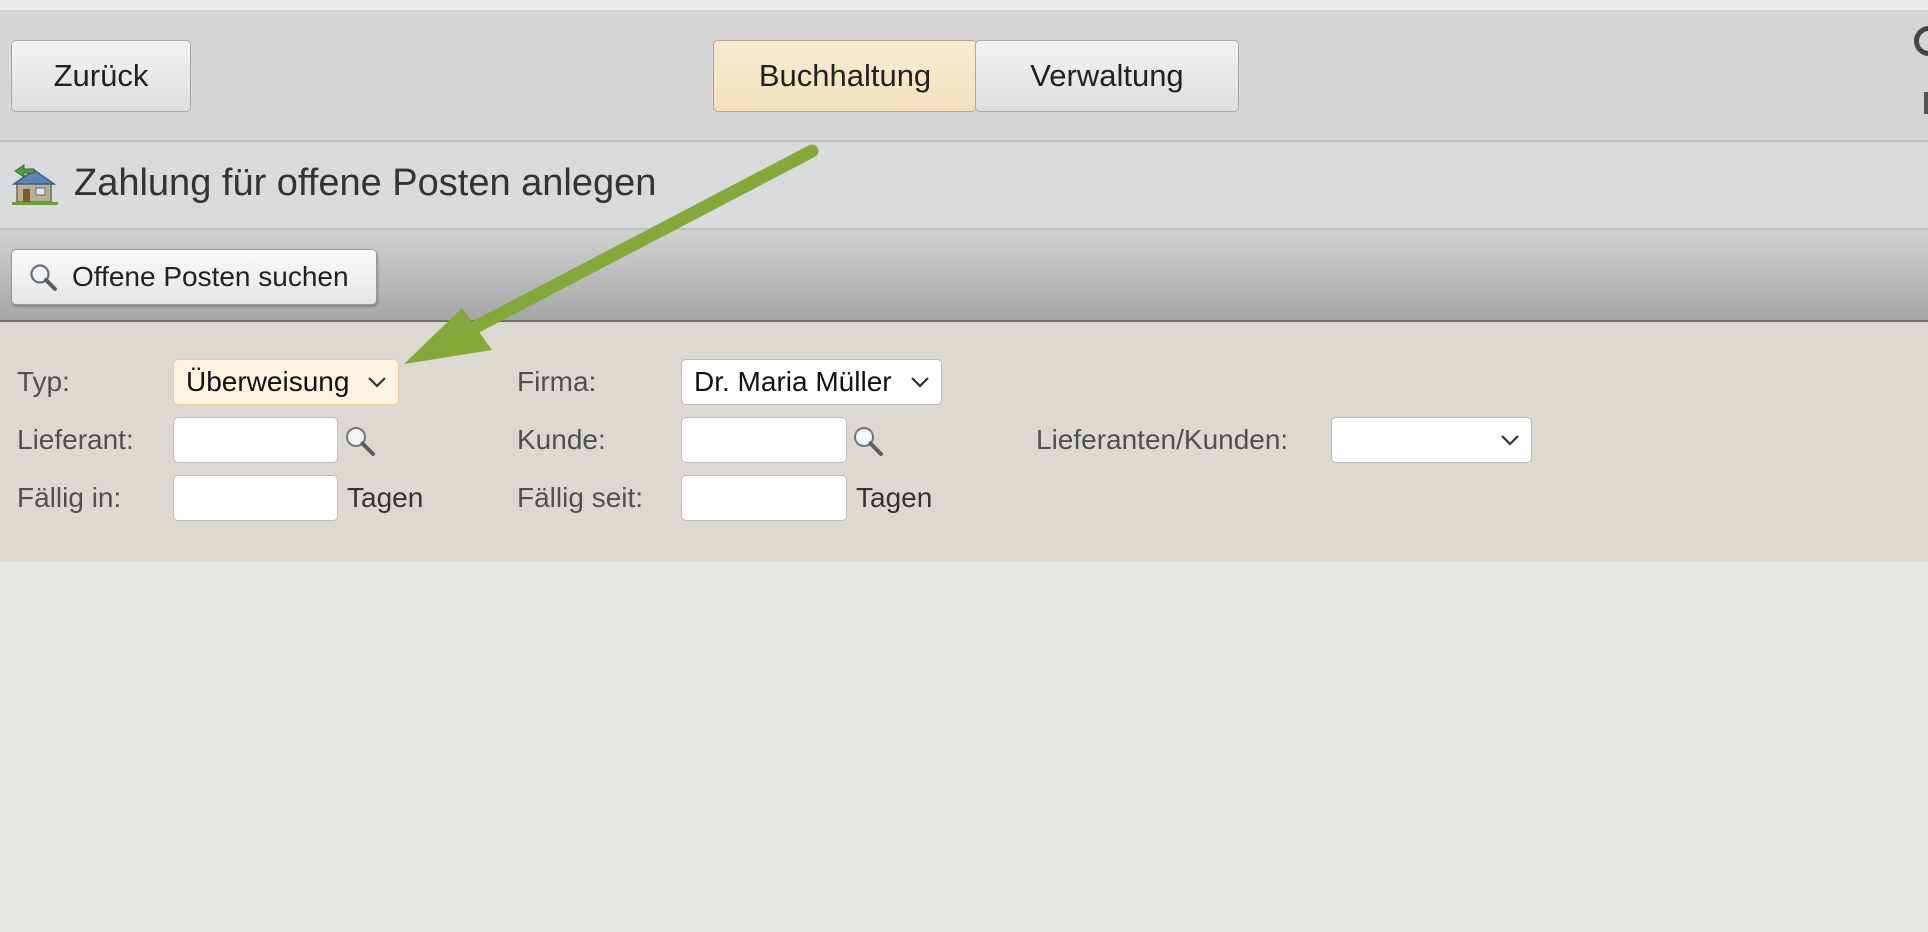  I want to click on faellig-seit-label: Fällig seit:, so click(580, 497).